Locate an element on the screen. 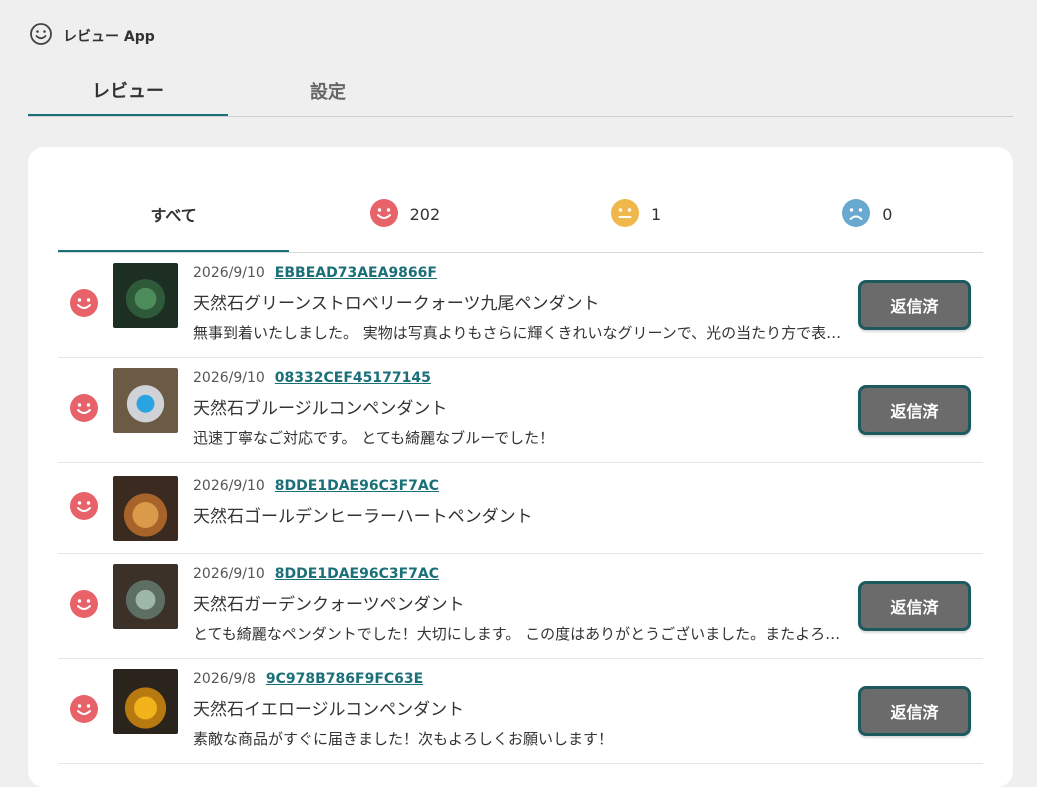 This screenshot has height=787, width=1037. product-name: 天然石ゴールデンヒーラーハートペンダント is located at coordinates (363, 517).